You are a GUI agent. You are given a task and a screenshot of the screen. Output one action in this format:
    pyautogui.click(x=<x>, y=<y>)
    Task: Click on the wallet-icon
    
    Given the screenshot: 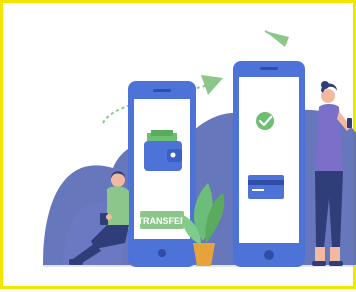 What is the action you would take?
    pyautogui.click(x=163, y=150)
    